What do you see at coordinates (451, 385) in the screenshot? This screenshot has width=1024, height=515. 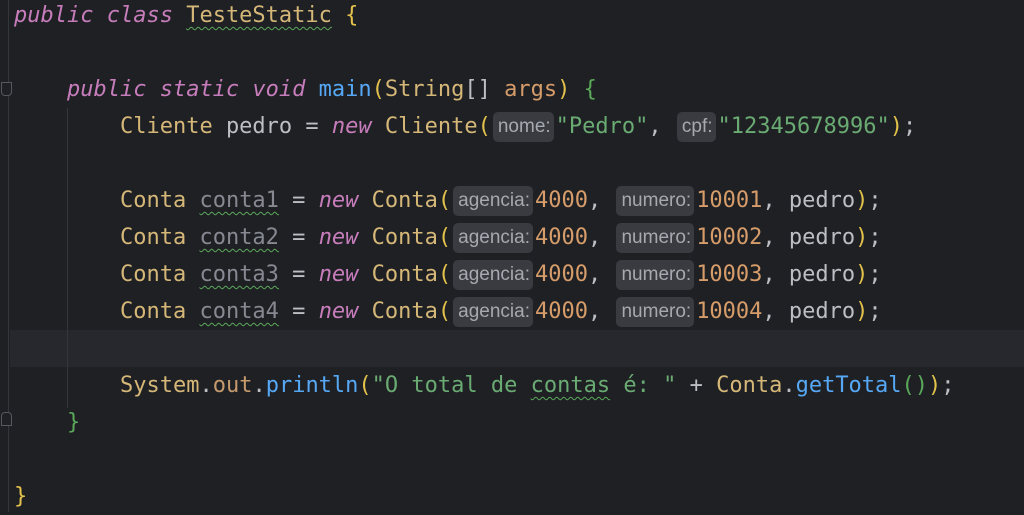 I see `code-token: "O total de` at bounding box center [451, 385].